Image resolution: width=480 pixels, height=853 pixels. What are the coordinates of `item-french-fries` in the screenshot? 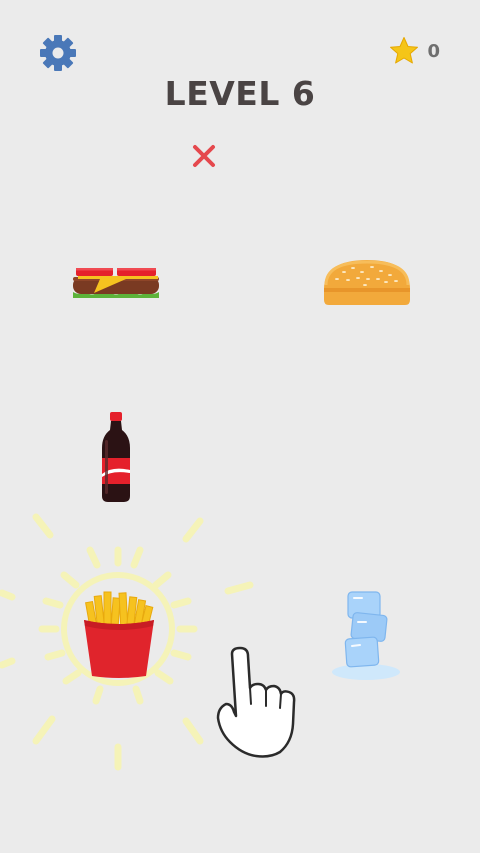 It's located at (119, 635).